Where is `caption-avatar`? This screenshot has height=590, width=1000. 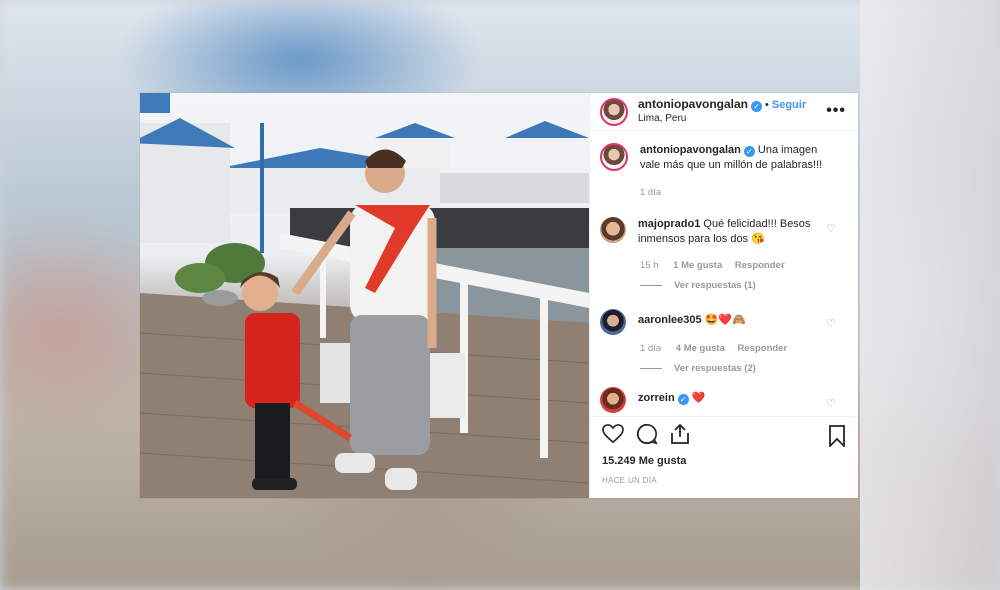
caption-avatar is located at coordinates (614, 157).